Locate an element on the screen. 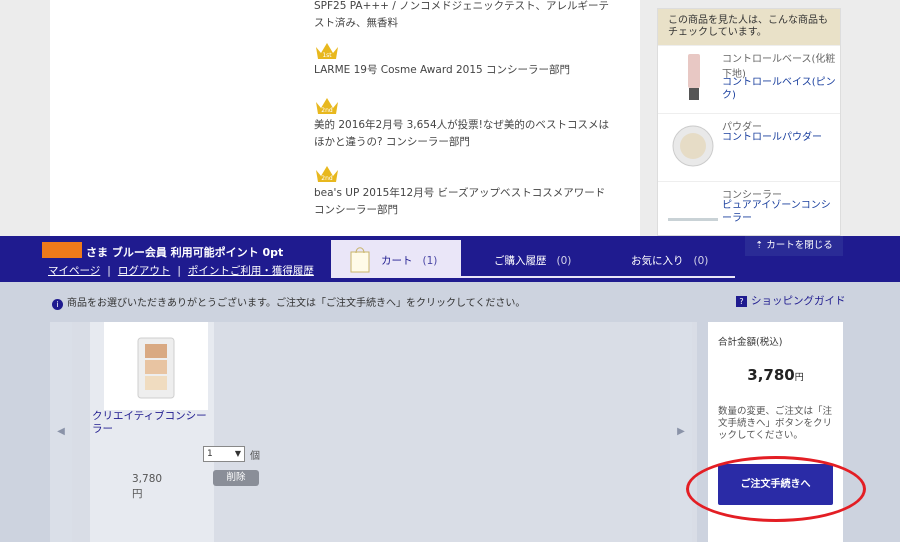  points-history-link: ポイントご利用・獲得履歴 is located at coordinates (251, 271).